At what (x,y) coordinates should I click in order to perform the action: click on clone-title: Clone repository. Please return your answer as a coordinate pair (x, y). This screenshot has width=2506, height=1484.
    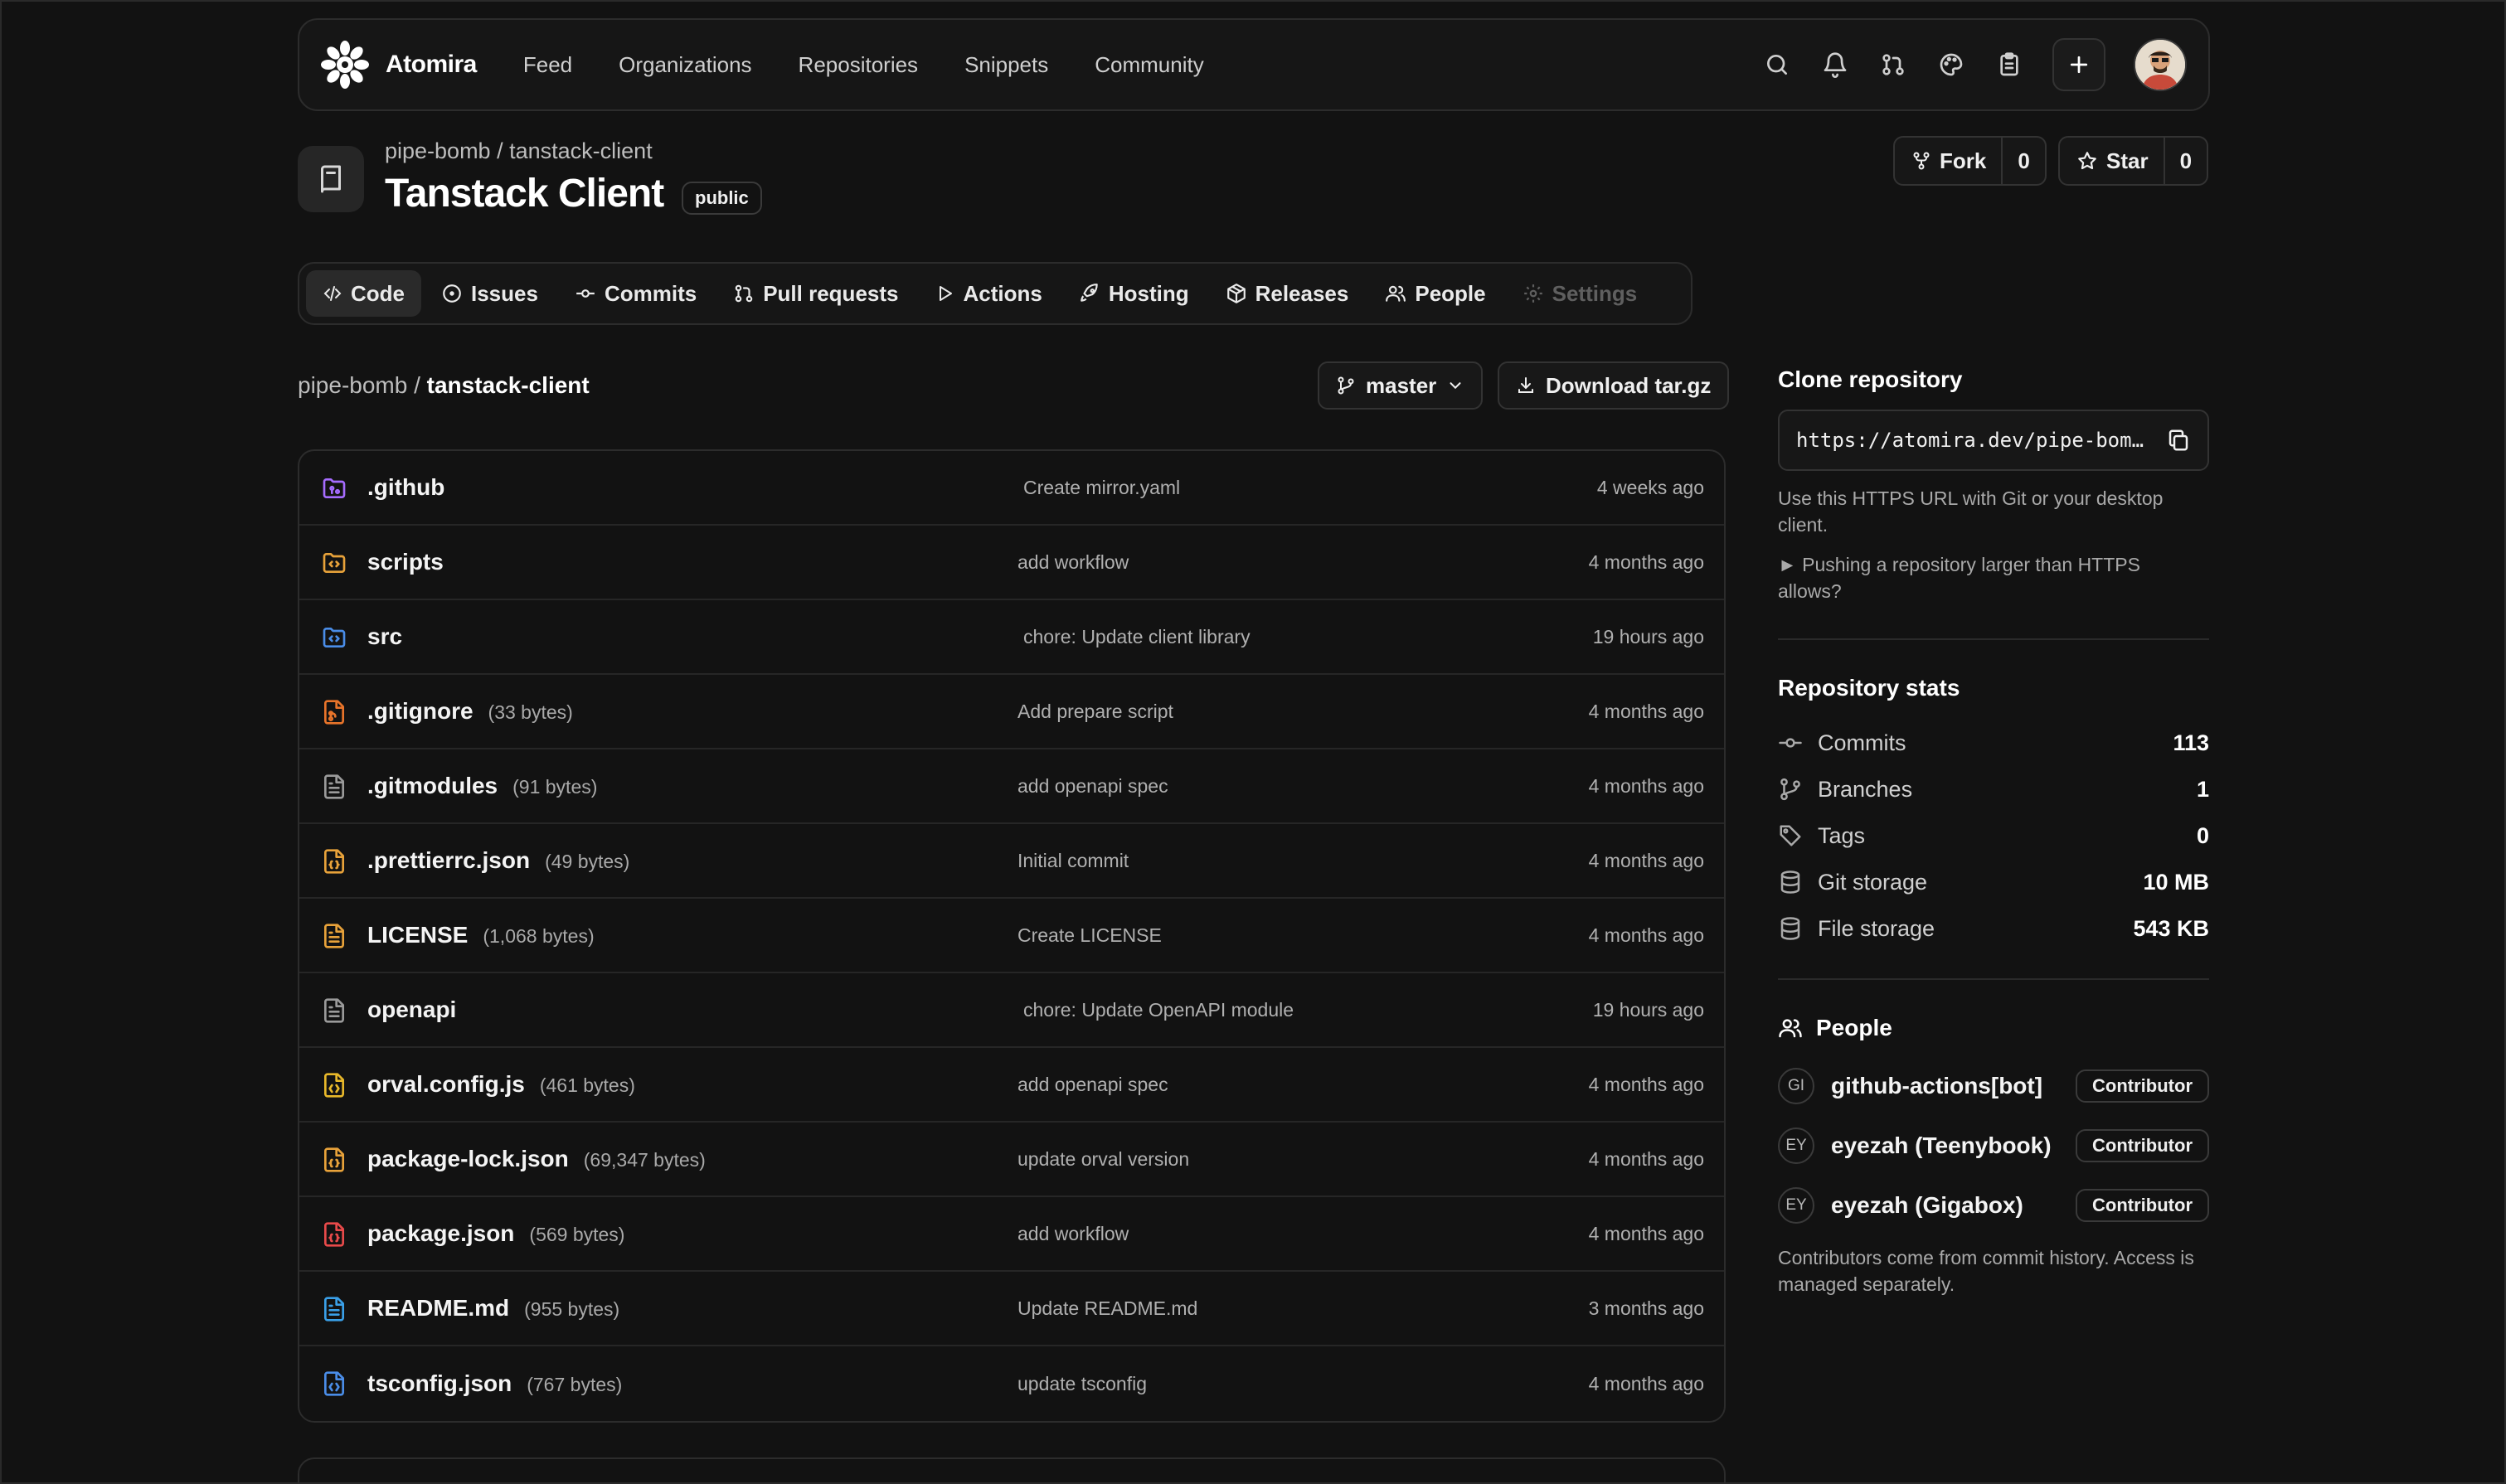
    Looking at the image, I should click on (1871, 379).